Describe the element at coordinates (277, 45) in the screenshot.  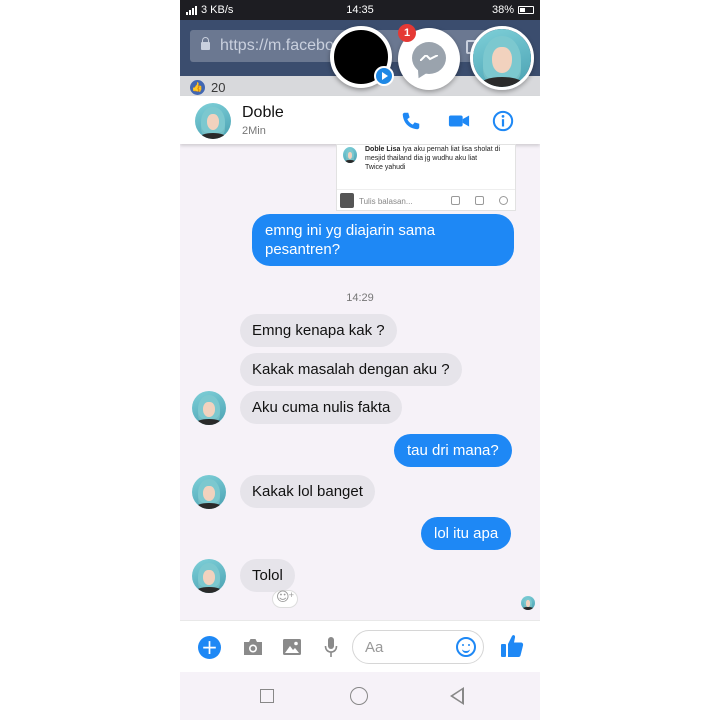
I see `url-text: https://m.facebo` at that location.